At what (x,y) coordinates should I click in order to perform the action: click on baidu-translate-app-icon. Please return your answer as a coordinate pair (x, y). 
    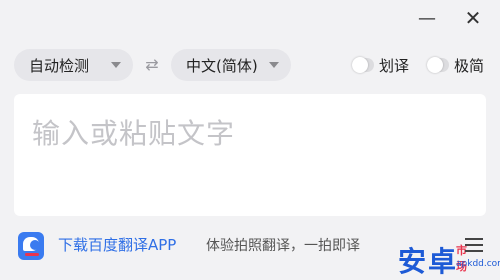
    Looking at the image, I should click on (31, 246).